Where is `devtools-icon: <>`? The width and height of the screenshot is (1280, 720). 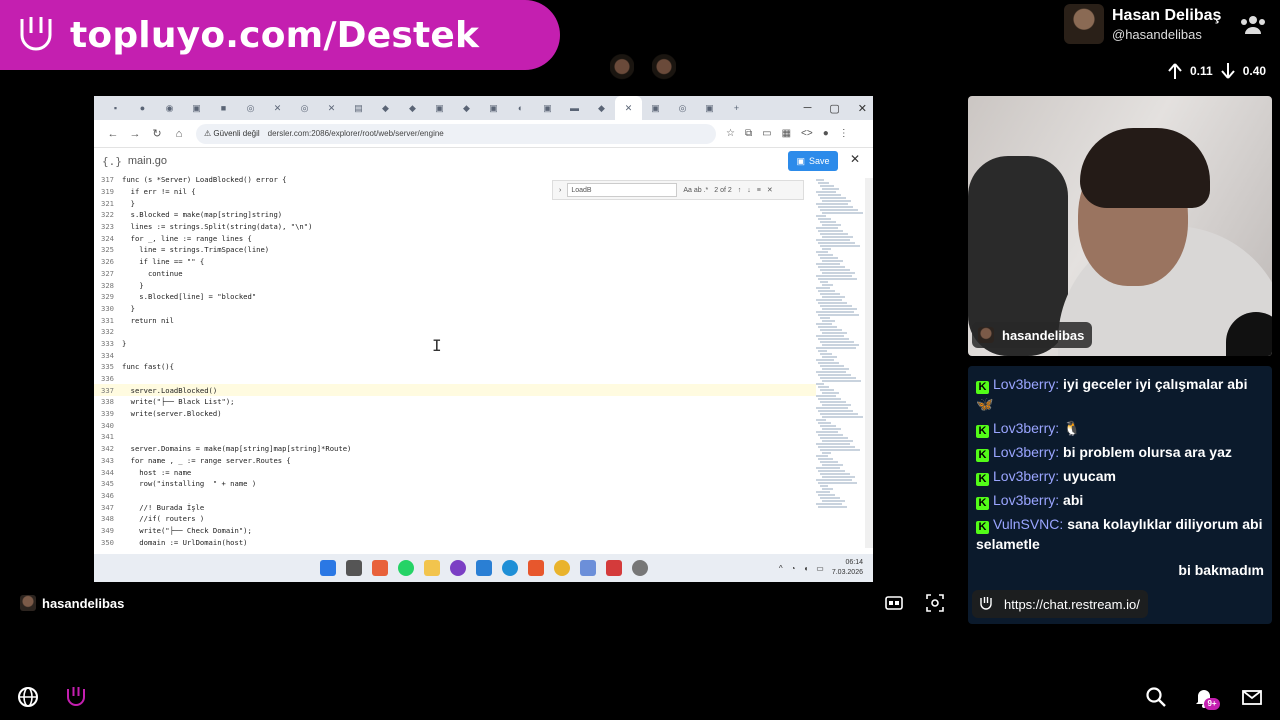 devtools-icon: <> is located at coordinates (807, 133).